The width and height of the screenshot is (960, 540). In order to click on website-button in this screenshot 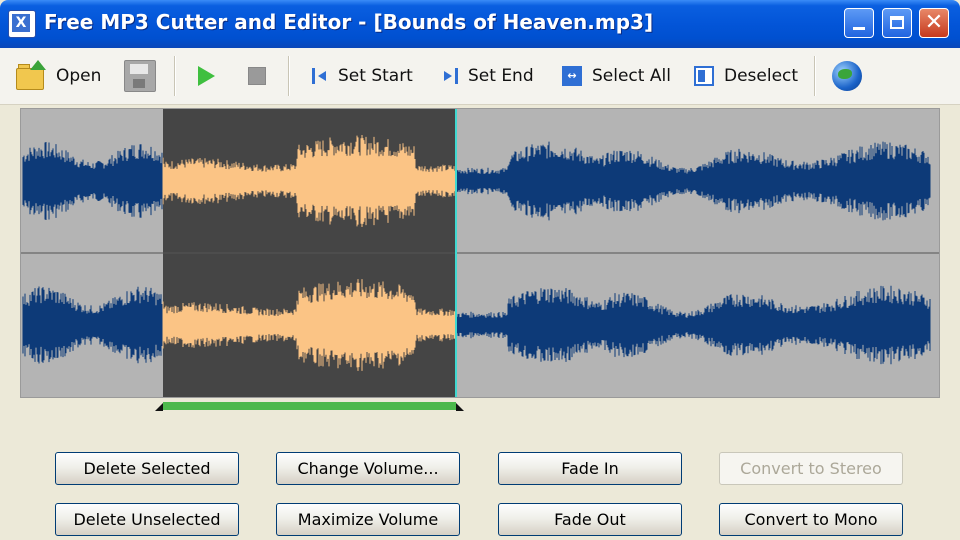, I will do `click(847, 76)`.